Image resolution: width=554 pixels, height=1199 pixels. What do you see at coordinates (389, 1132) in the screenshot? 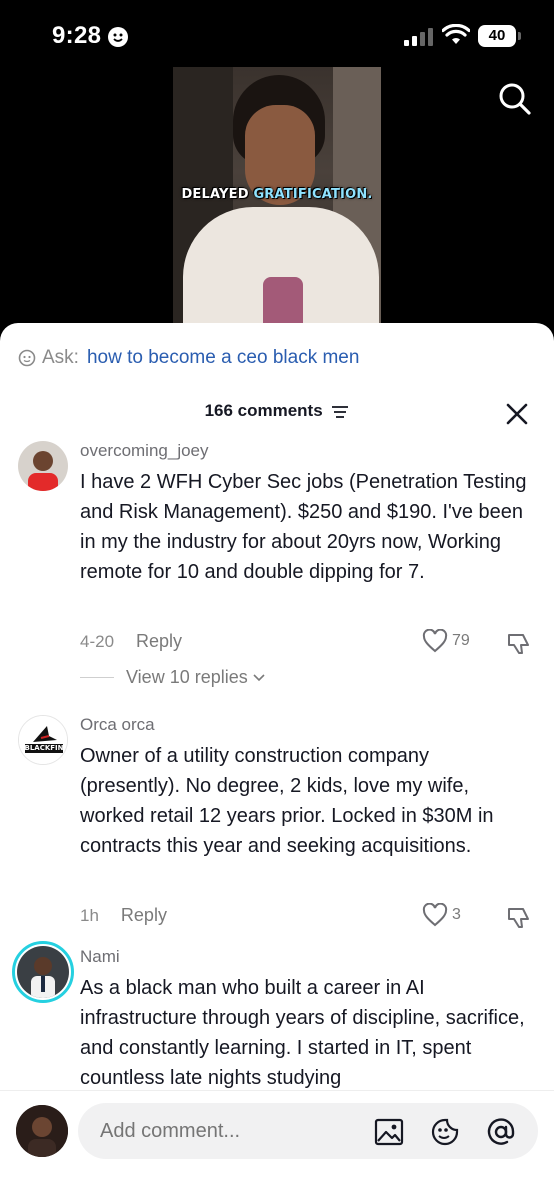
I see `image-icon` at bounding box center [389, 1132].